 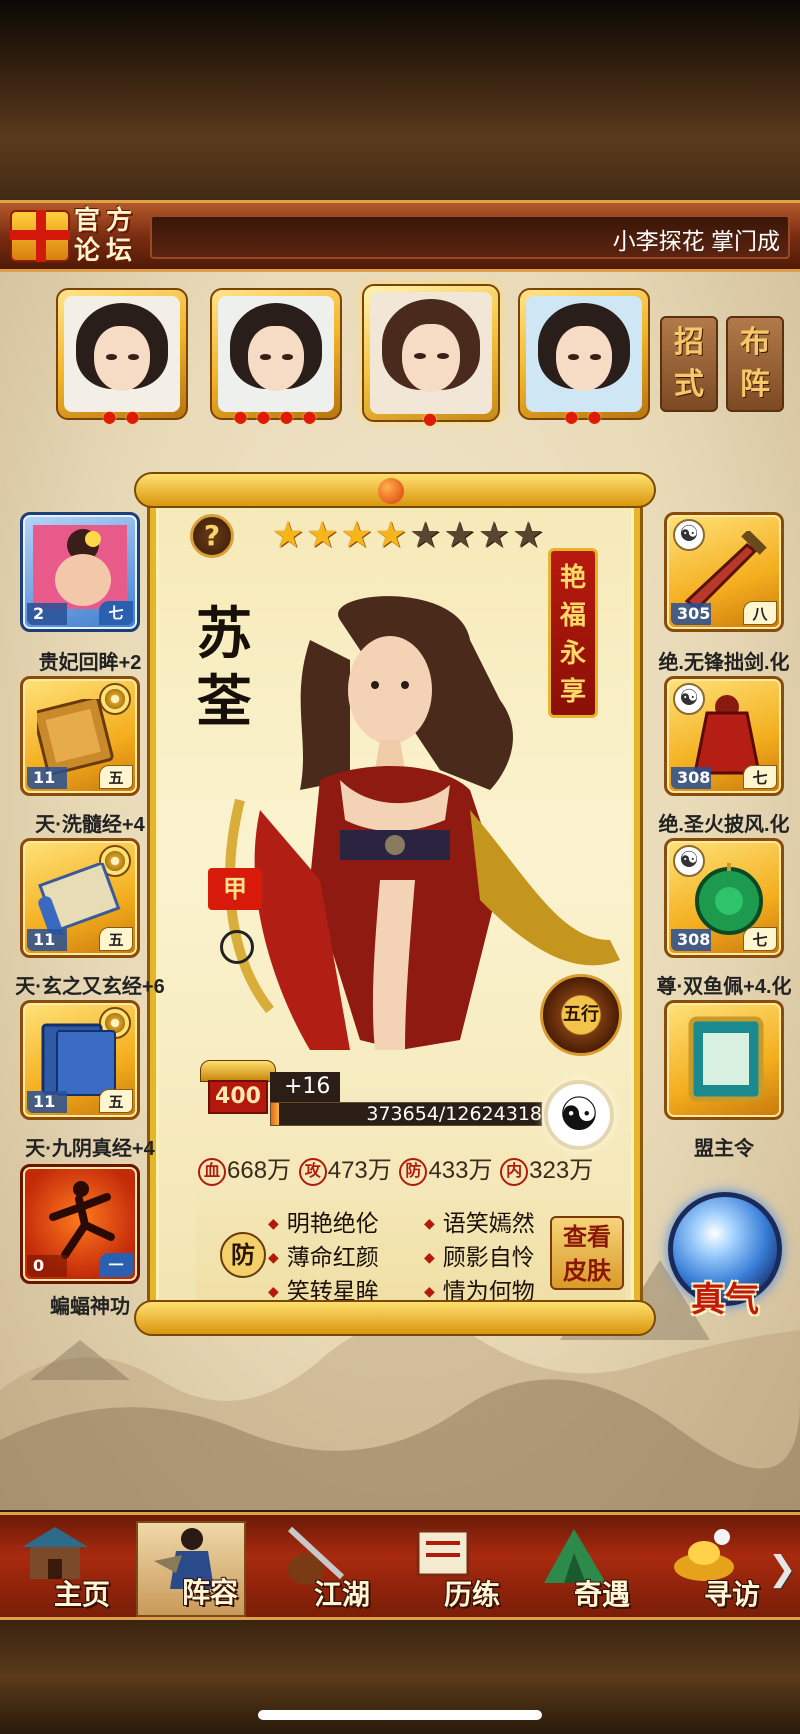 What do you see at coordinates (479, 1255) in the screenshot?
I see `trait-right-2: 顾影自怜` at bounding box center [479, 1255].